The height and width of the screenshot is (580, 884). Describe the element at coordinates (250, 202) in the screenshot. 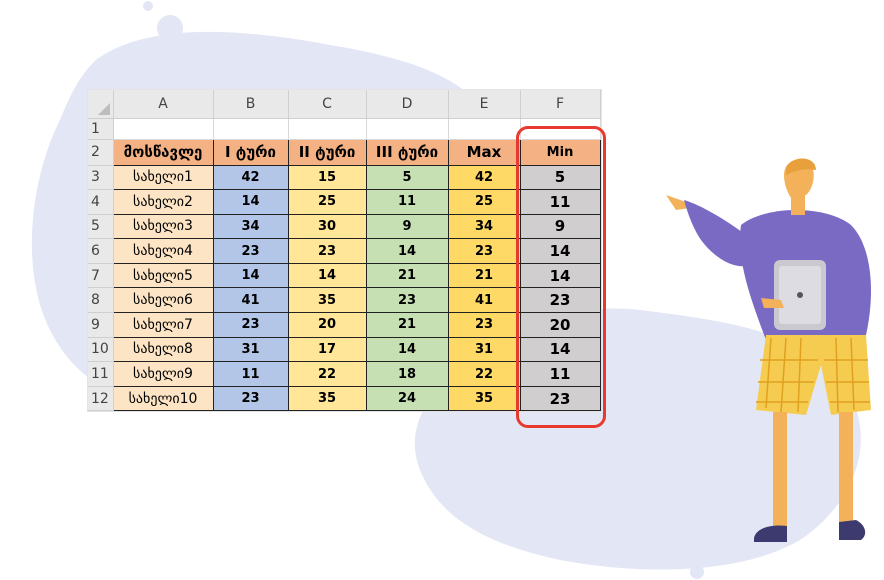

I see `cell-b4: 14` at that location.